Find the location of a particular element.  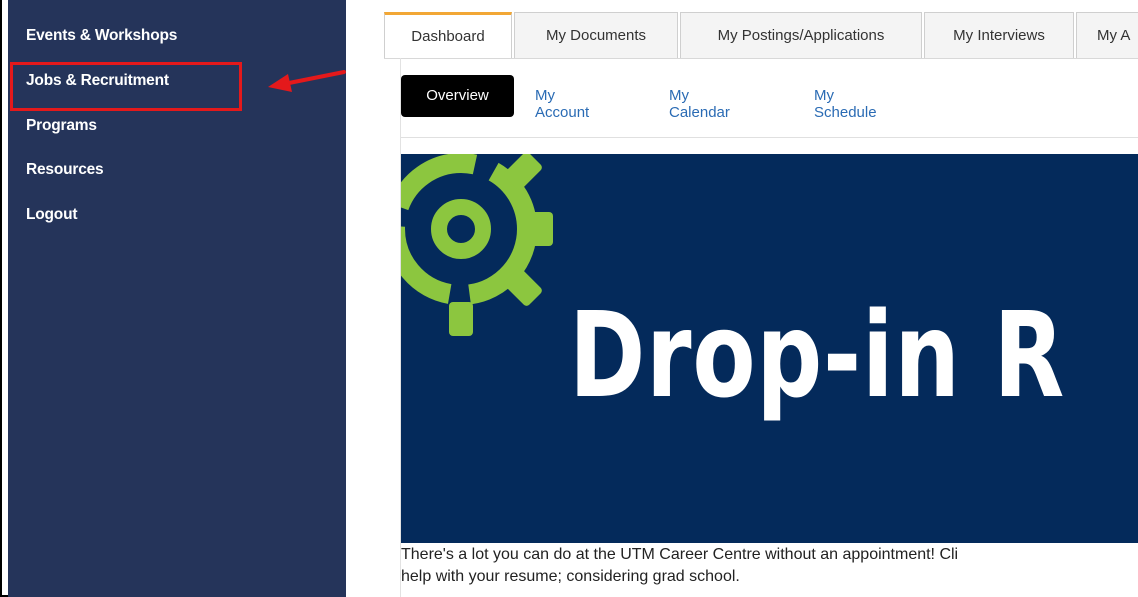

sidebar-item-events-workshops: Events & Workshops is located at coordinates (101, 36).